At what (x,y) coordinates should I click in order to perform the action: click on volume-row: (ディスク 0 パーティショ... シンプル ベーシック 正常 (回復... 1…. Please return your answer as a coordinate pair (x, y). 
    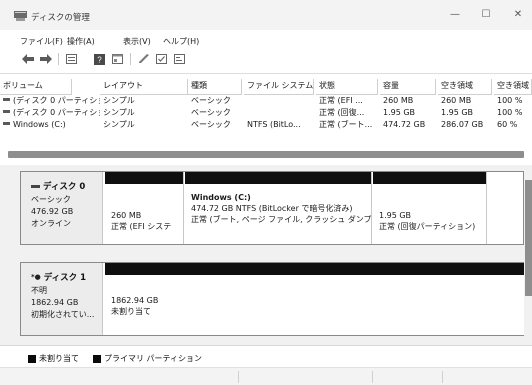
    Looking at the image, I should click on (266, 113).